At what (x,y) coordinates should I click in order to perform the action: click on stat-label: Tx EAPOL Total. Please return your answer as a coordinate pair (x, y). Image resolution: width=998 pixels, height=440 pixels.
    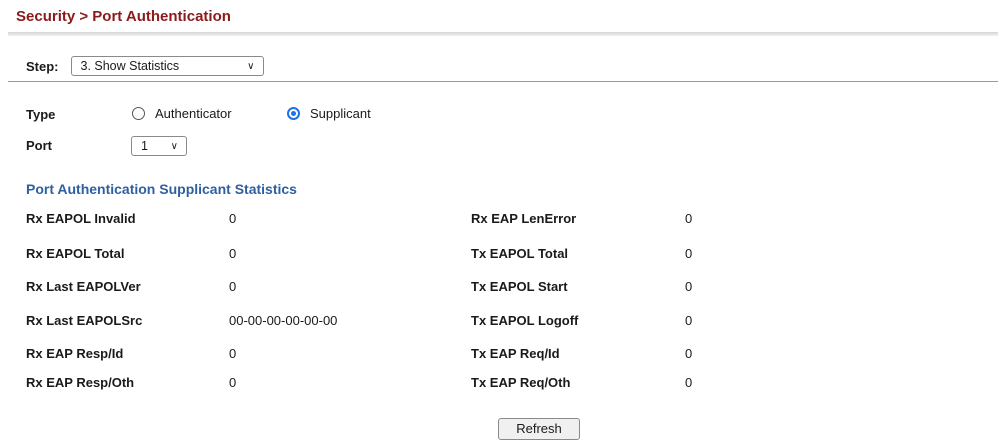
    Looking at the image, I should click on (520, 253).